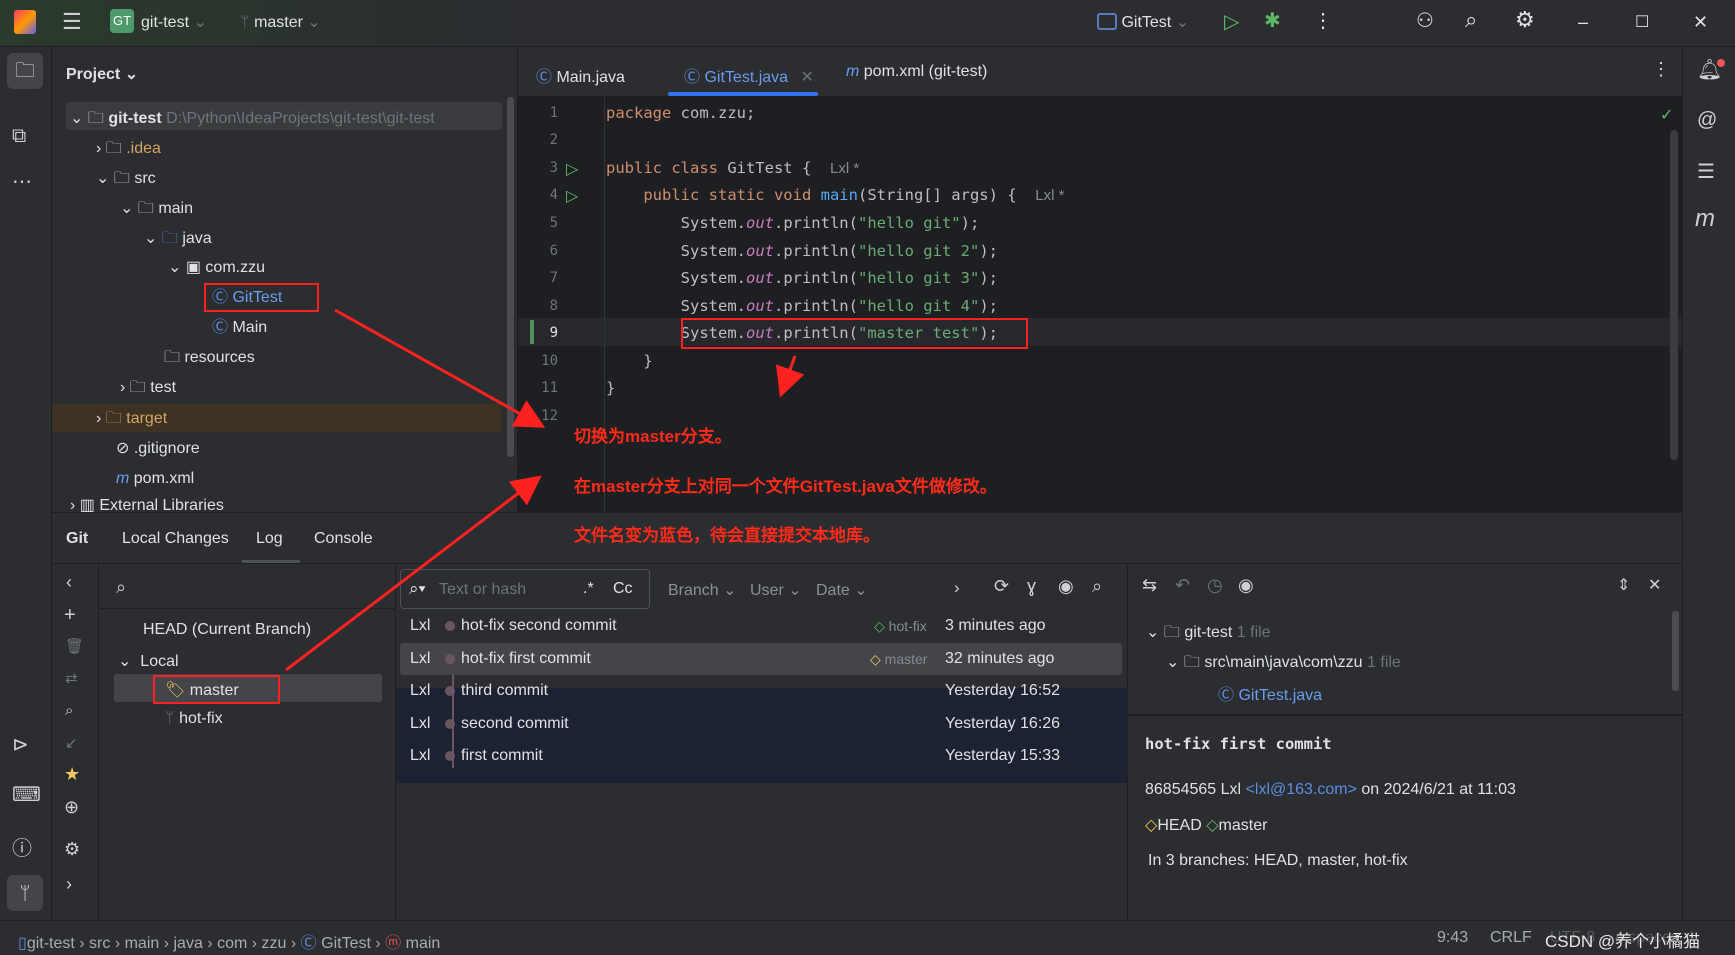 The image size is (1735, 955). What do you see at coordinates (413, 573) in the screenshot?
I see `arrow-master` at bounding box center [413, 573].